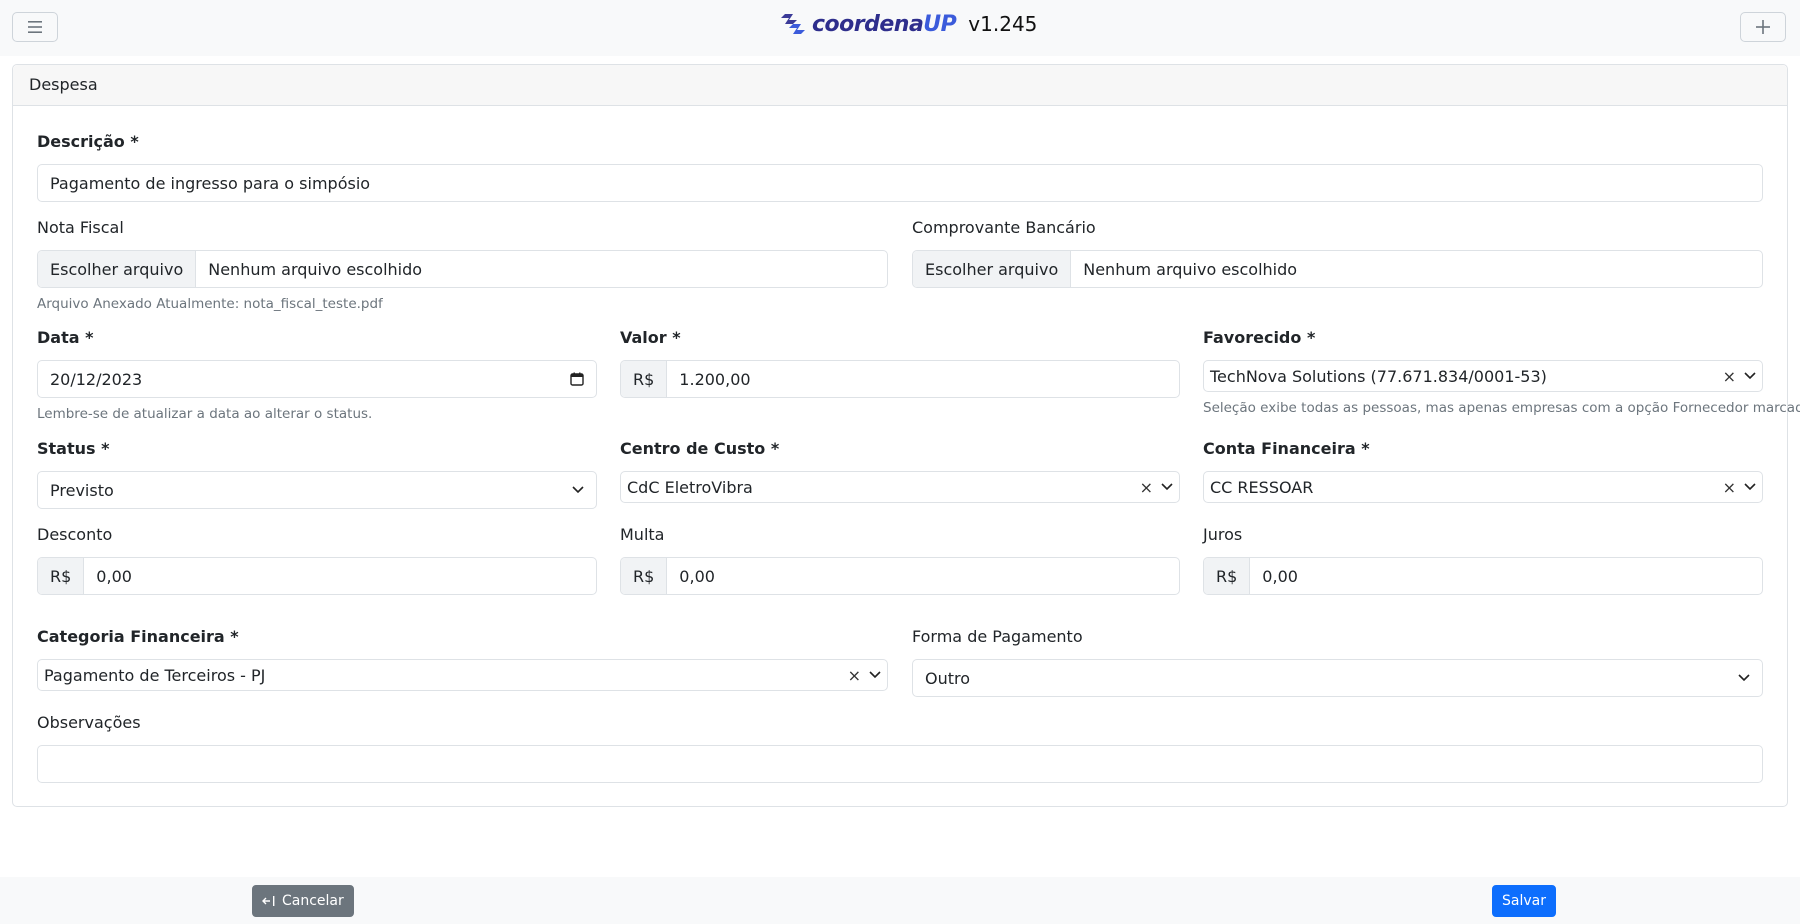 This screenshot has width=1800, height=924. I want to click on top-navbar: coordenaUP v1.245, so click(900, 28).